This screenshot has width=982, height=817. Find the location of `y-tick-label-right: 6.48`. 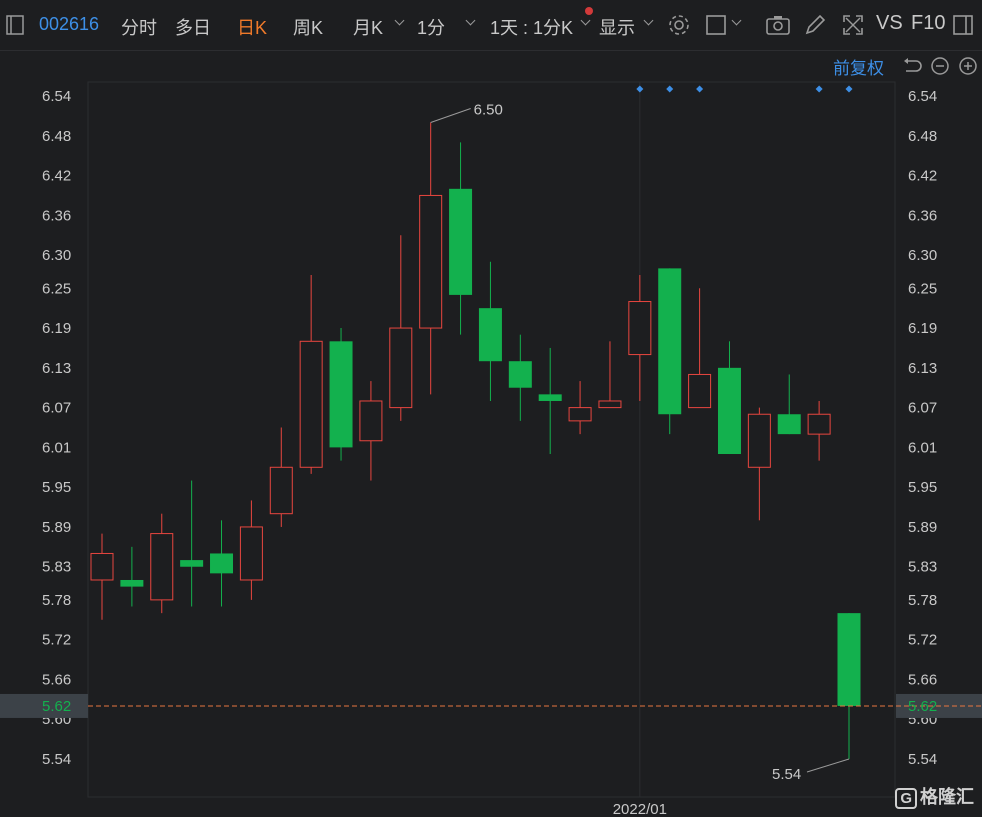

y-tick-label-right: 6.48 is located at coordinates (922, 136).